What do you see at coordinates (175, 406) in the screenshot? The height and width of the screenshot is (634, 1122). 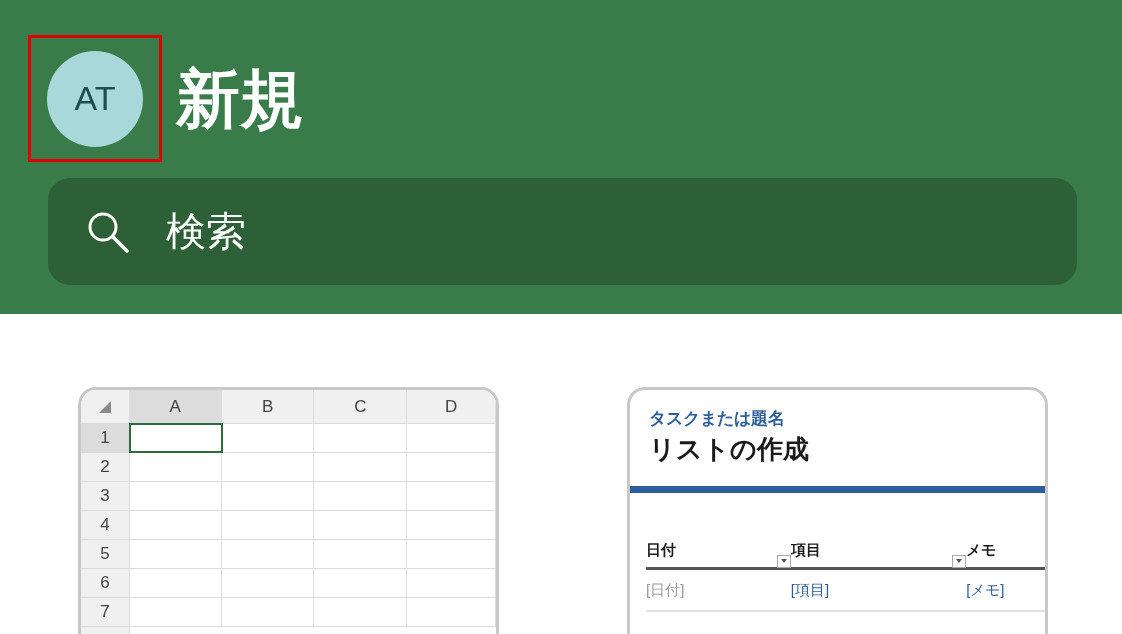 I see `column-header: A` at bounding box center [175, 406].